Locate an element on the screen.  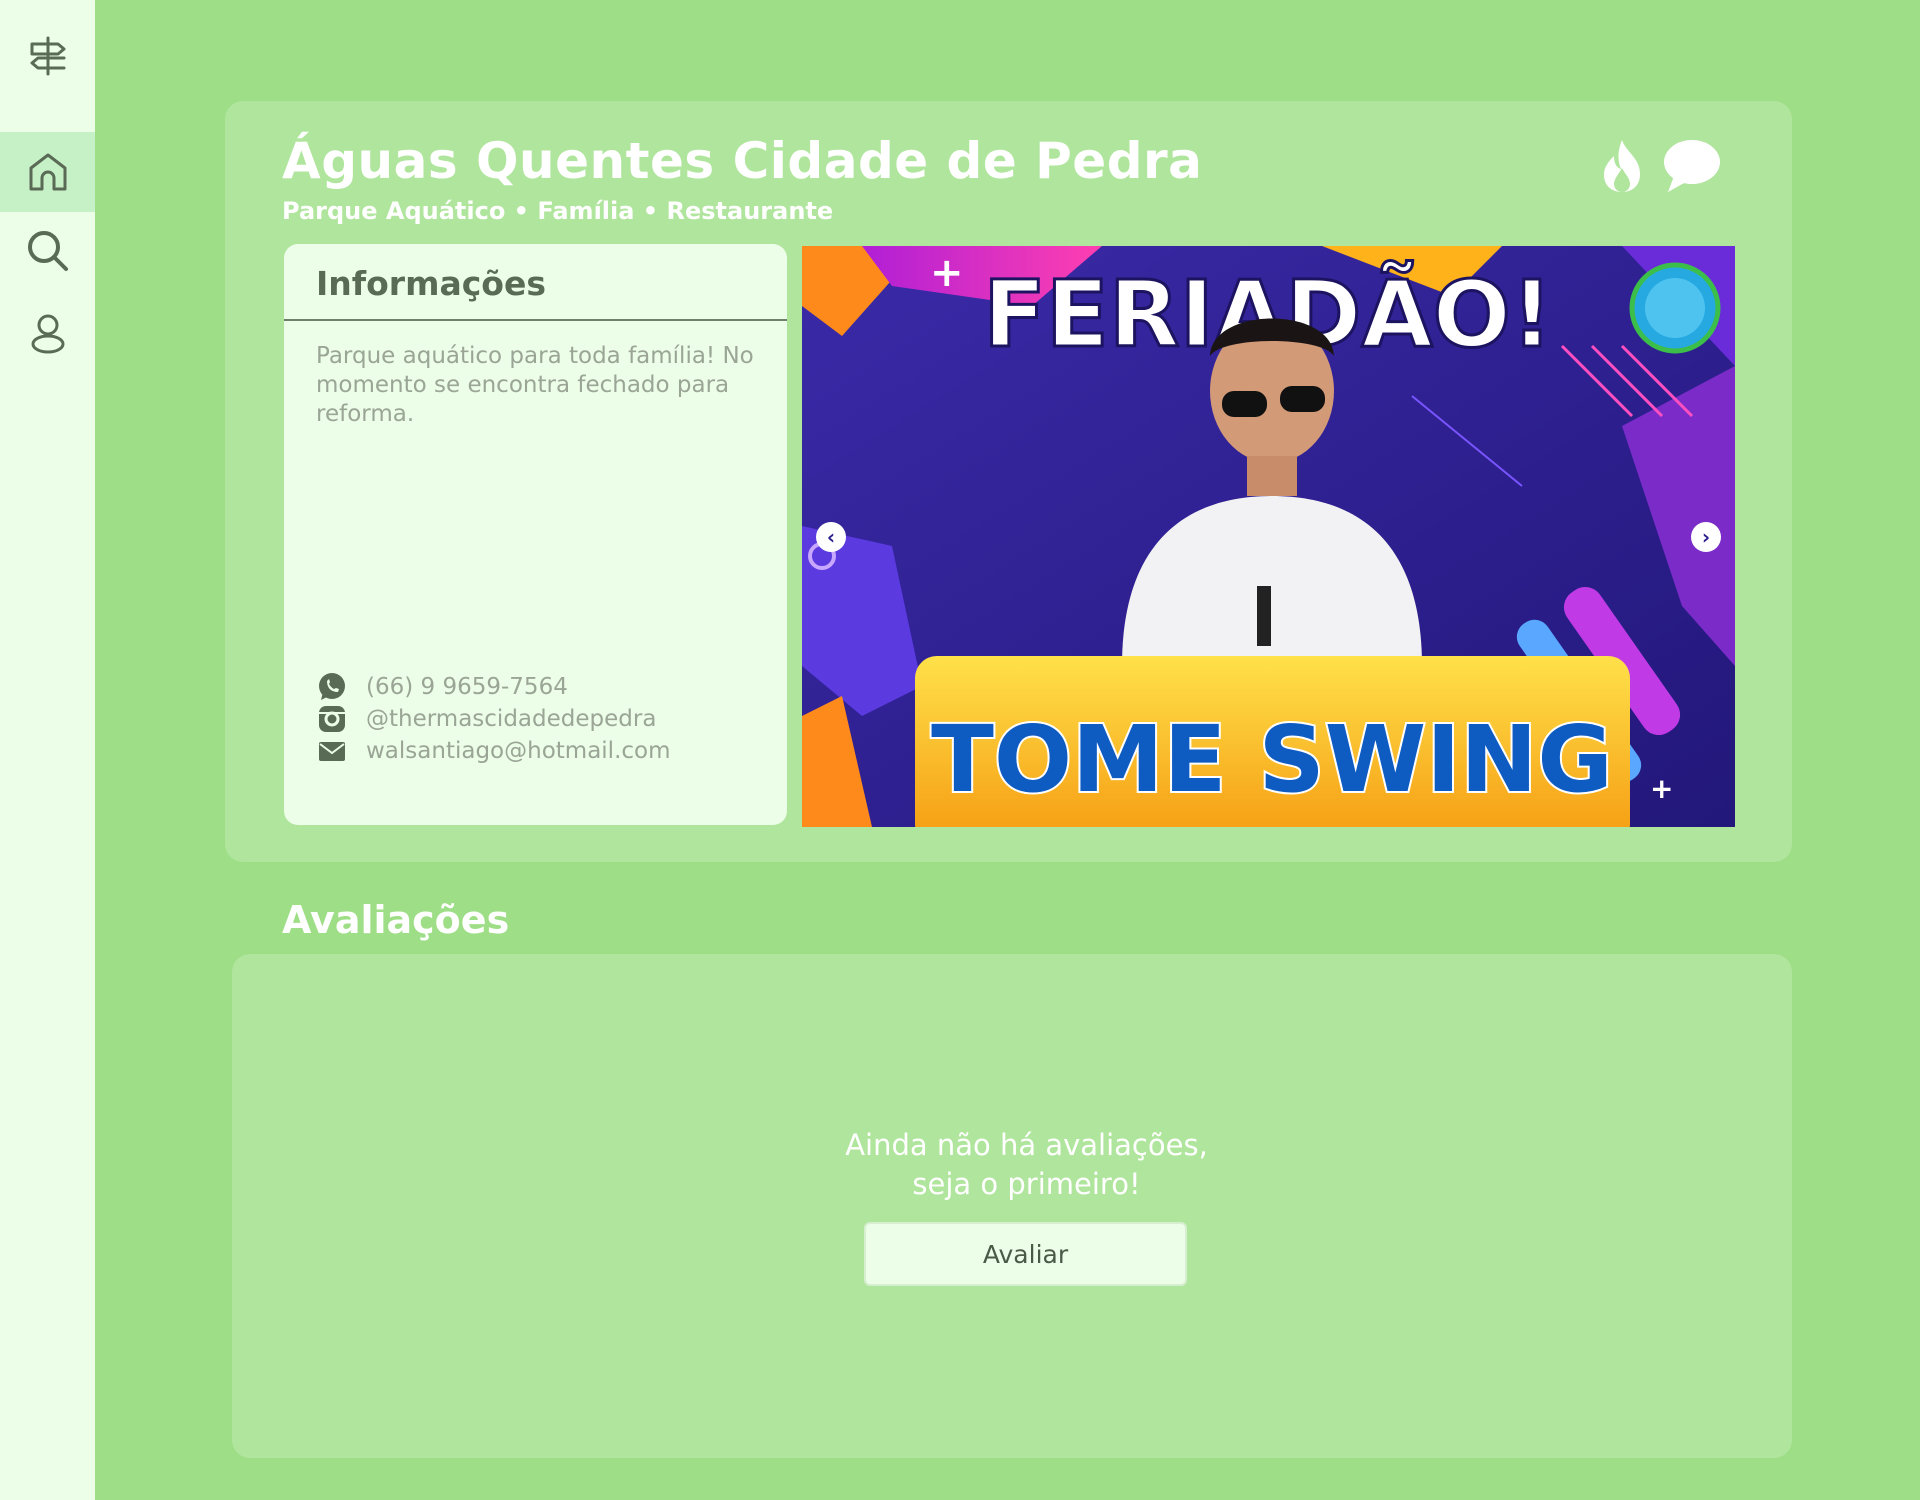
fire-icon is located at coordinates (1622, 166).